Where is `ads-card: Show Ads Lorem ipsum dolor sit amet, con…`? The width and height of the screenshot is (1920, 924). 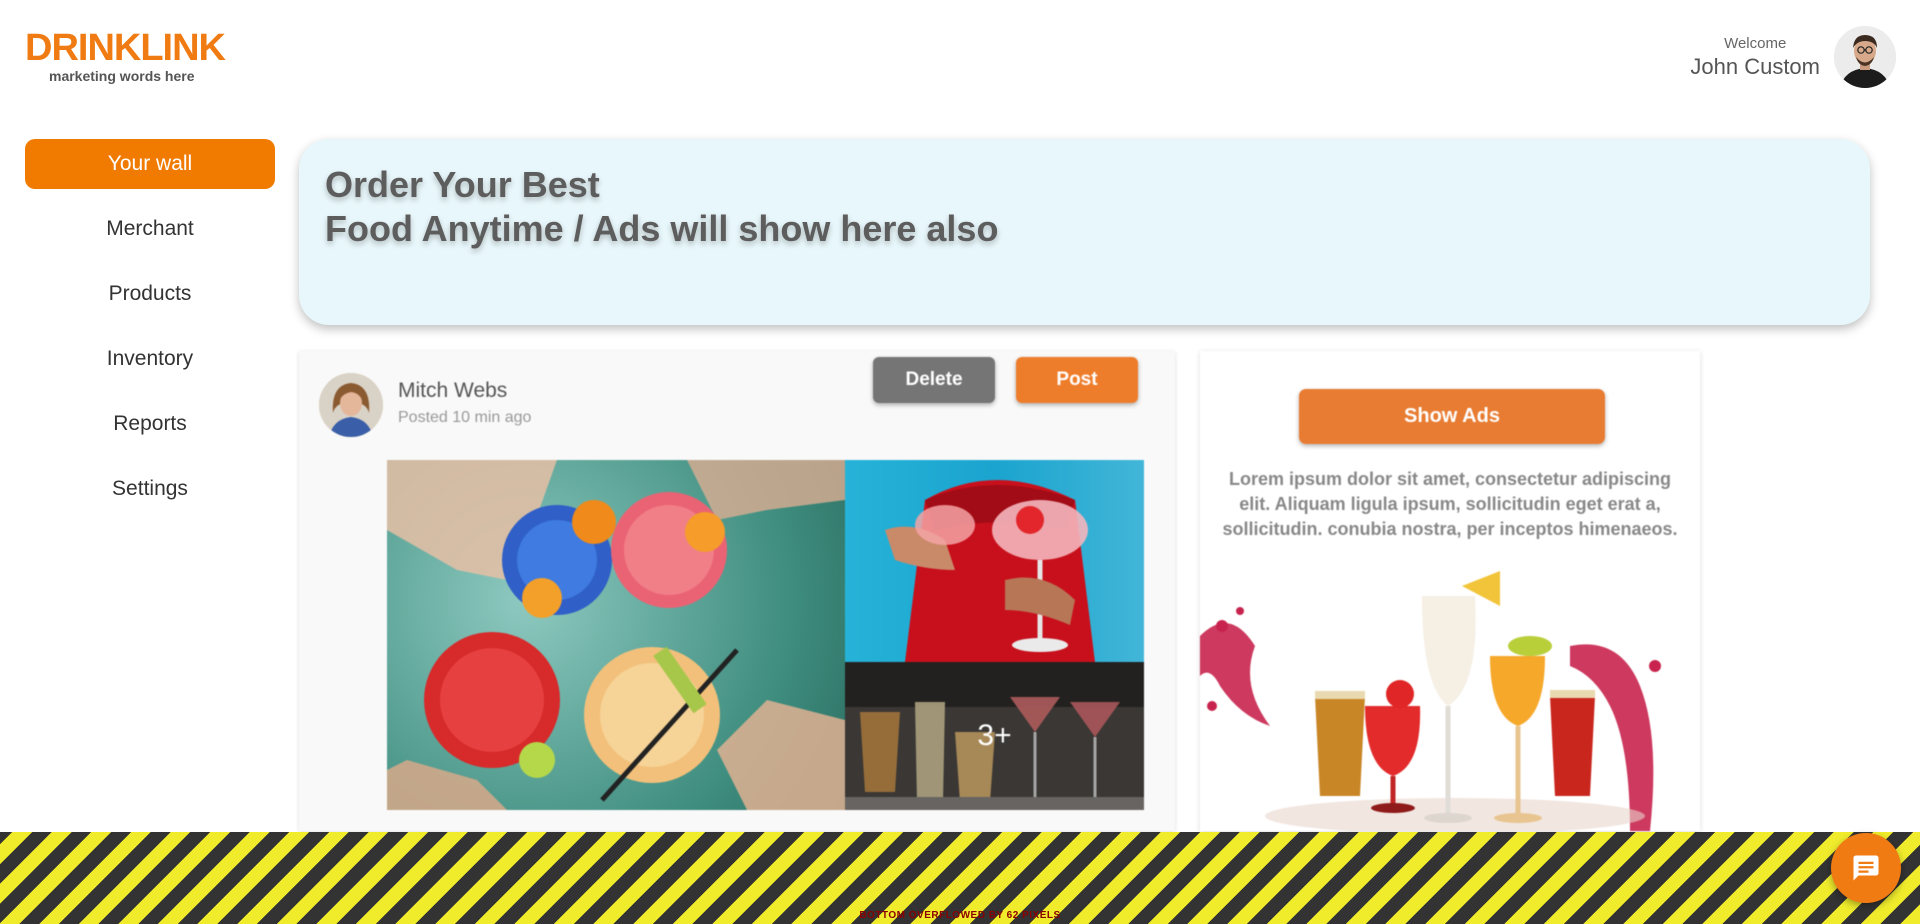 ads-card: Show Ads Lorem ipsum dolor sit amet, con… is located at coordinates (1450, 591).